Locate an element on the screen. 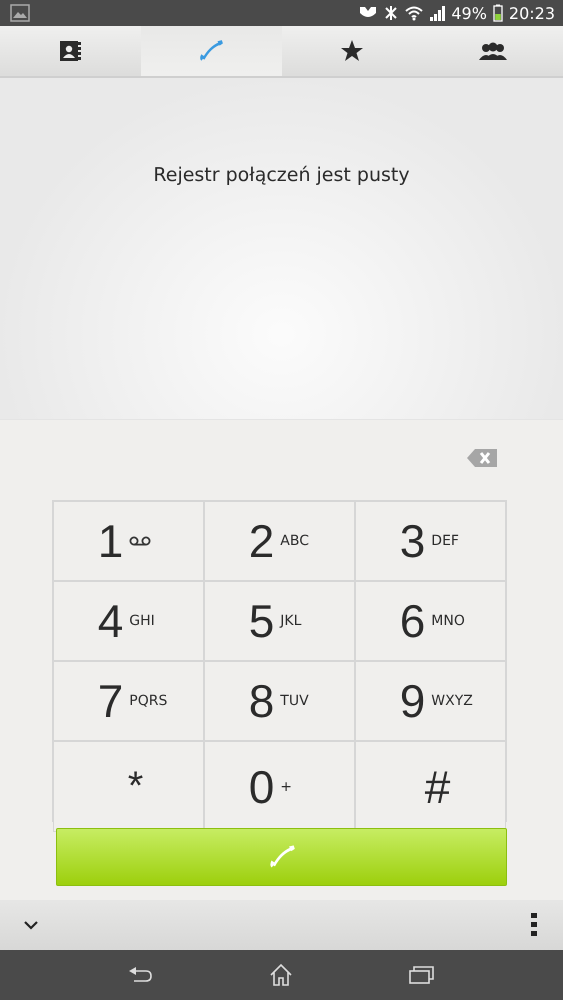 The height and width of the screenshot is (1000, 563). star-icon is located at coordinates (352, 51).